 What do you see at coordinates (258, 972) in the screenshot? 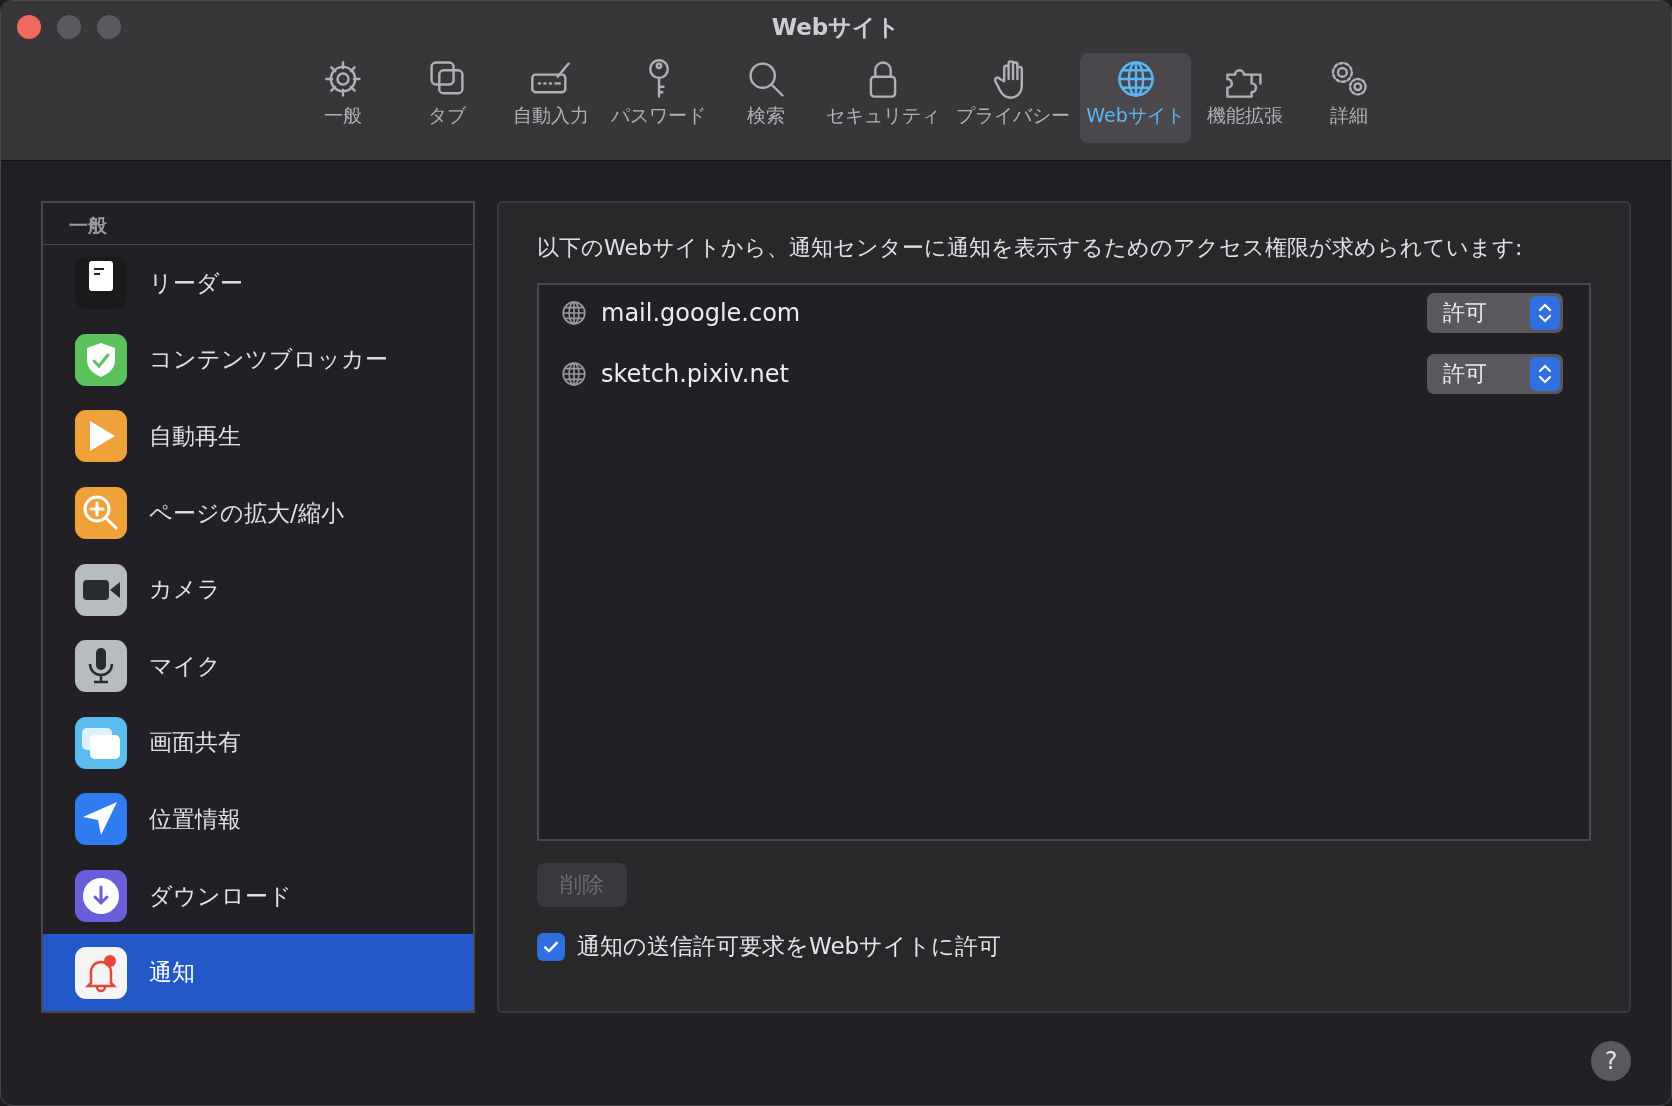
I see `sidebar-item: 通知` at bounding box center [258, 972].